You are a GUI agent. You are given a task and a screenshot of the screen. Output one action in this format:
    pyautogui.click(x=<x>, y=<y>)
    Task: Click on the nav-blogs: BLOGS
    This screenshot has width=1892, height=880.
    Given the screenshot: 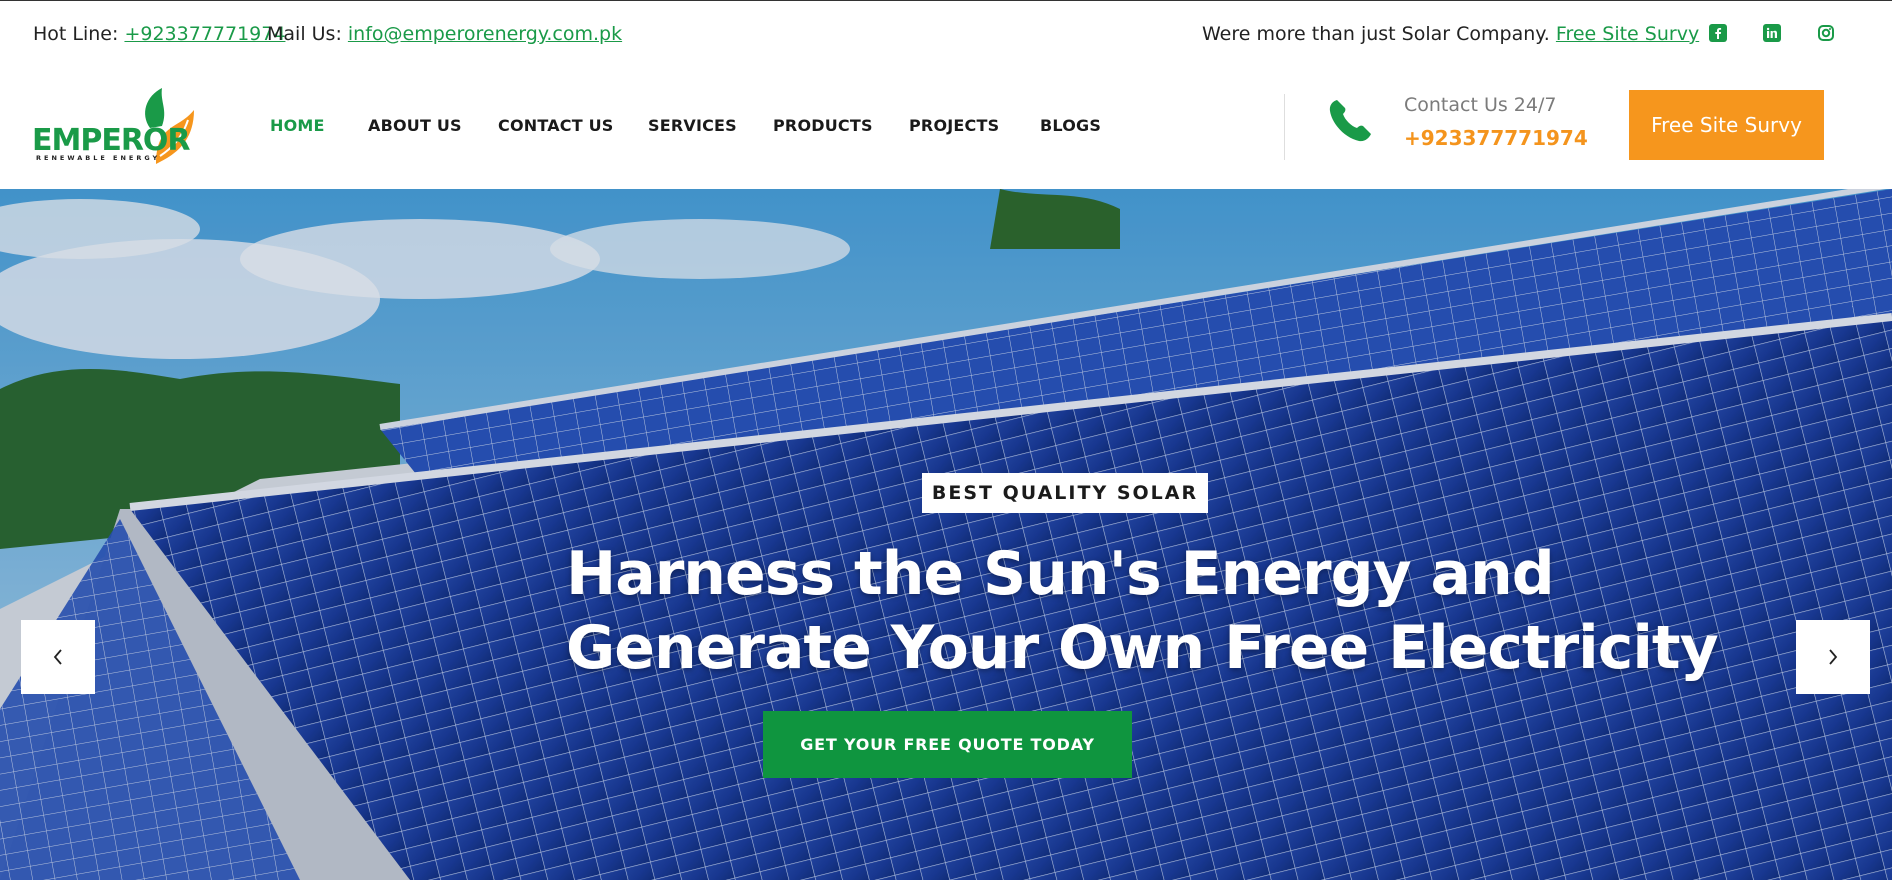 What is the action you would take?
    pyautogui.click(x=1070, y=125)
    